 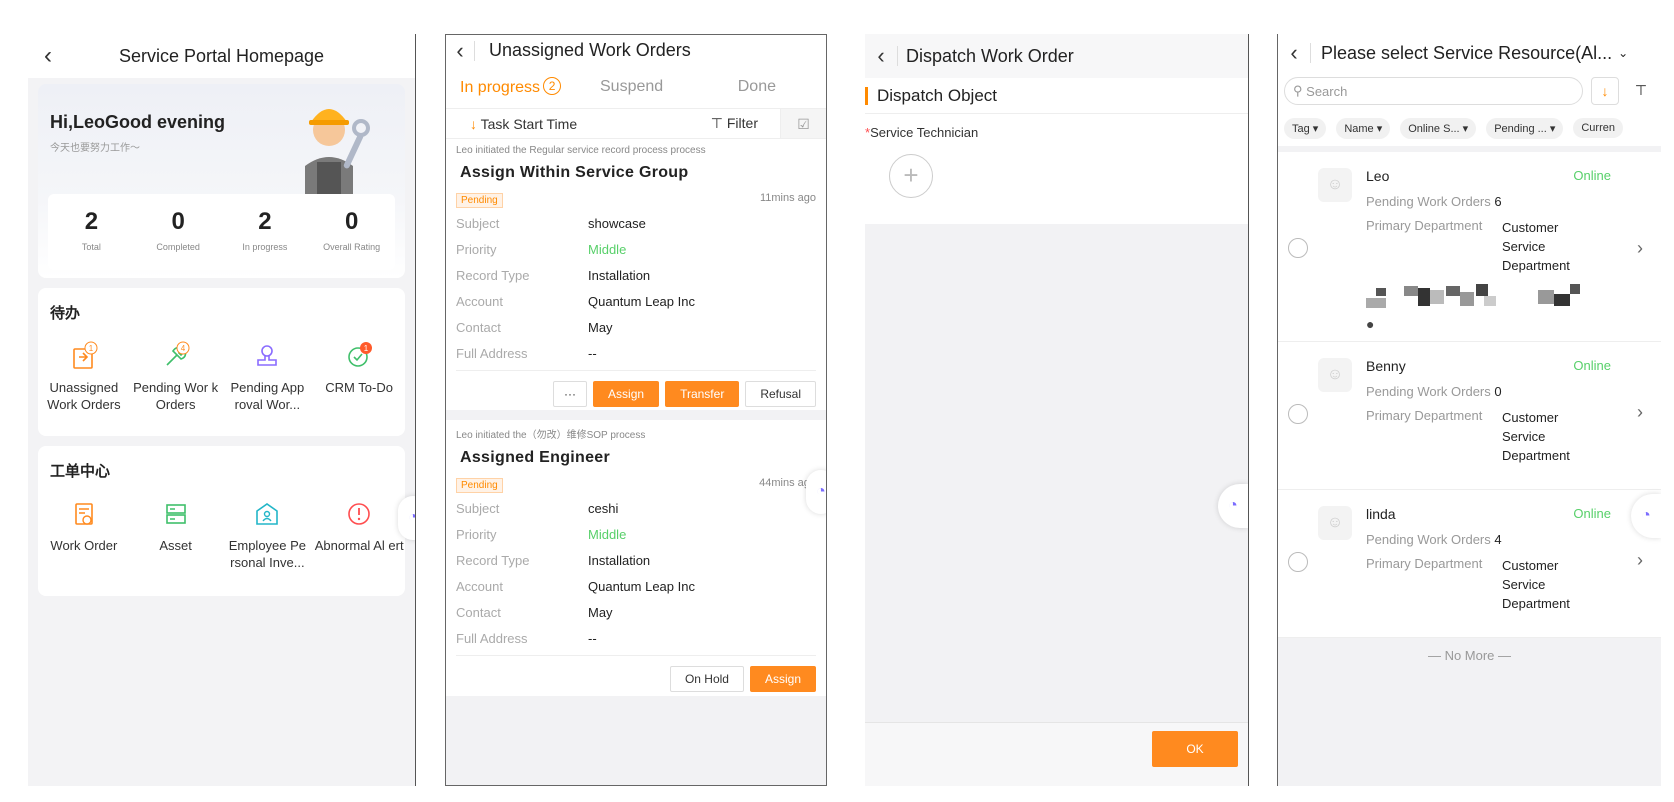 What do you see at coordinates (176, 377) in the screenshot?
I see `todo-pending-work-orders: 4 Pending Wor k Orders` at bounding box center [176, 377].